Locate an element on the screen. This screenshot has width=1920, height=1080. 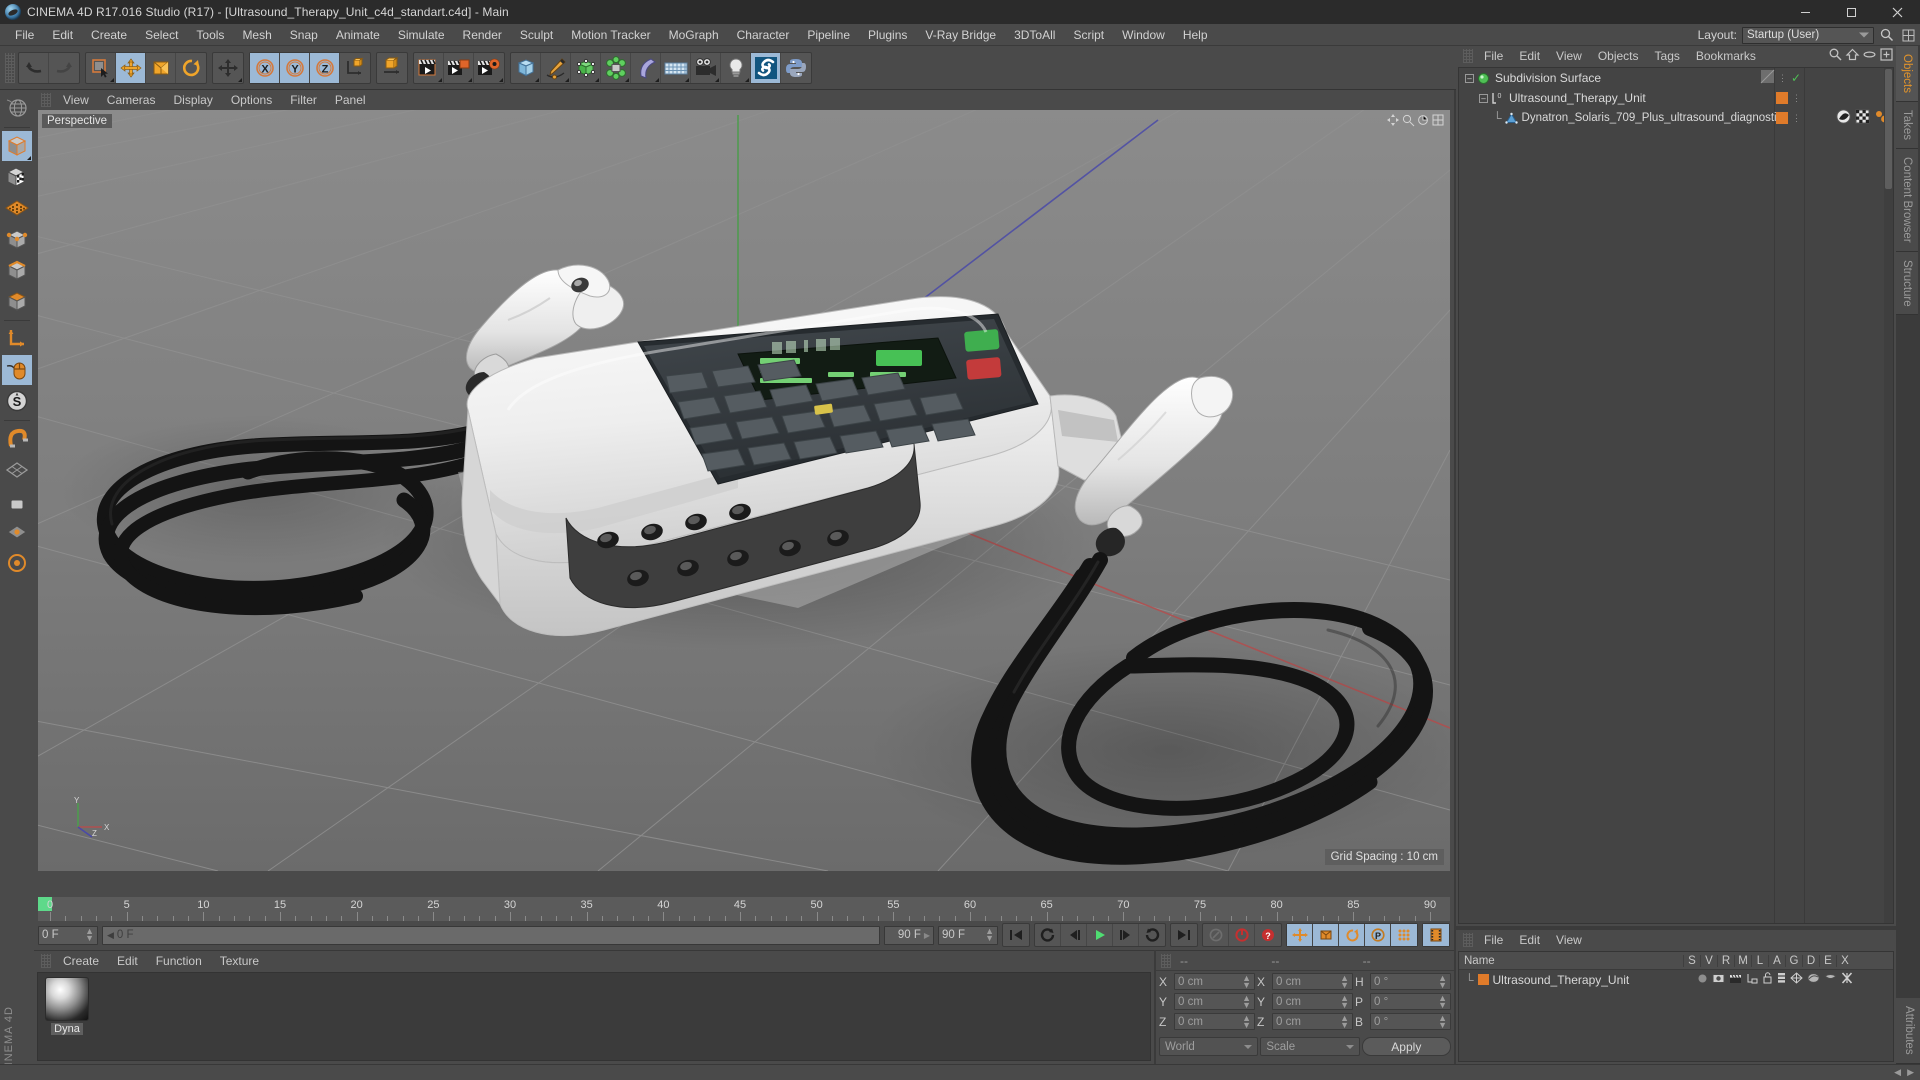
viewport-menu-view: View is located at coordinates (76, 100).